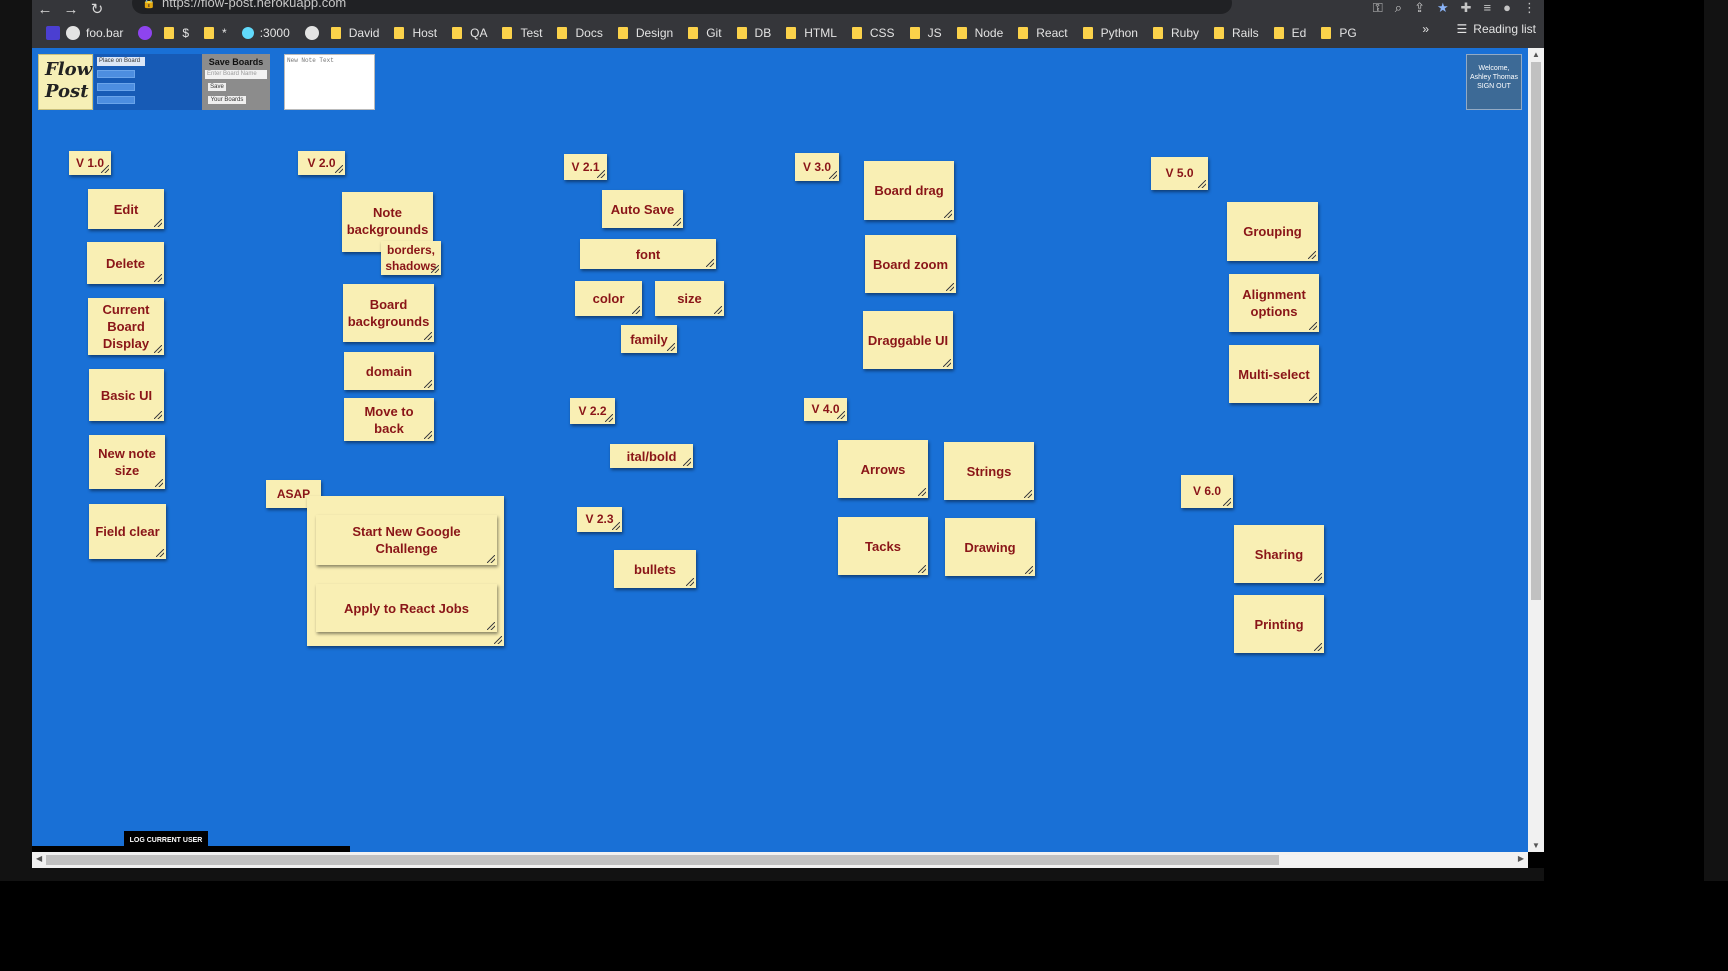  I want to click on bookmark-foobar: foo.bar, so click(94, 33).